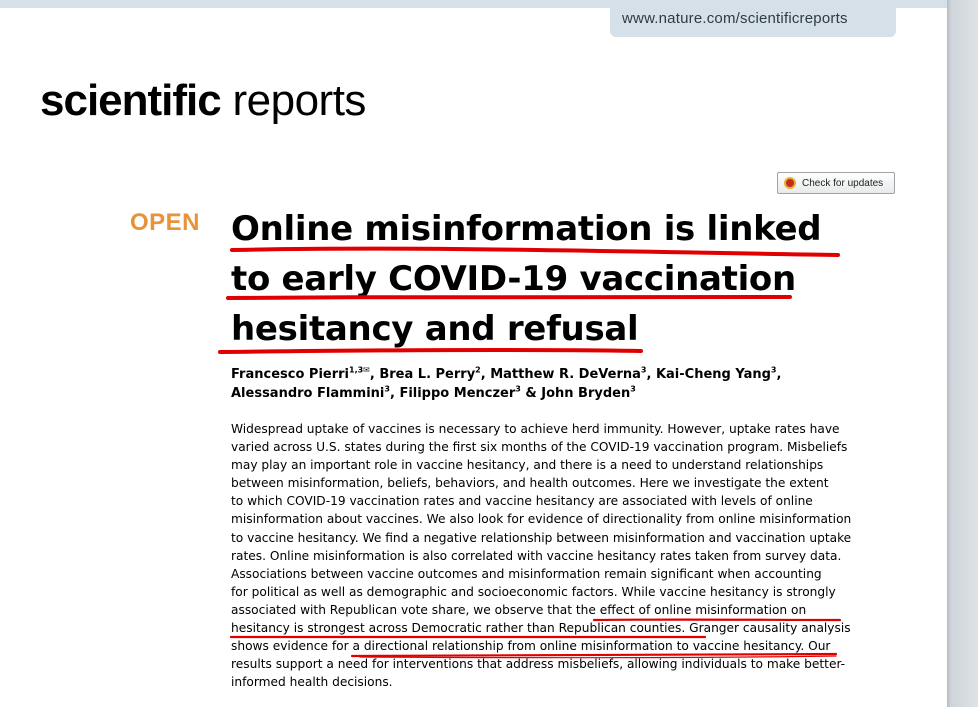 Image resolution: width=978 pixels, height=707 pixels. What do you see at coordinates (962, 353) in the screenshot?
I see `viewer-gutter` at bounding box center [962, 353].